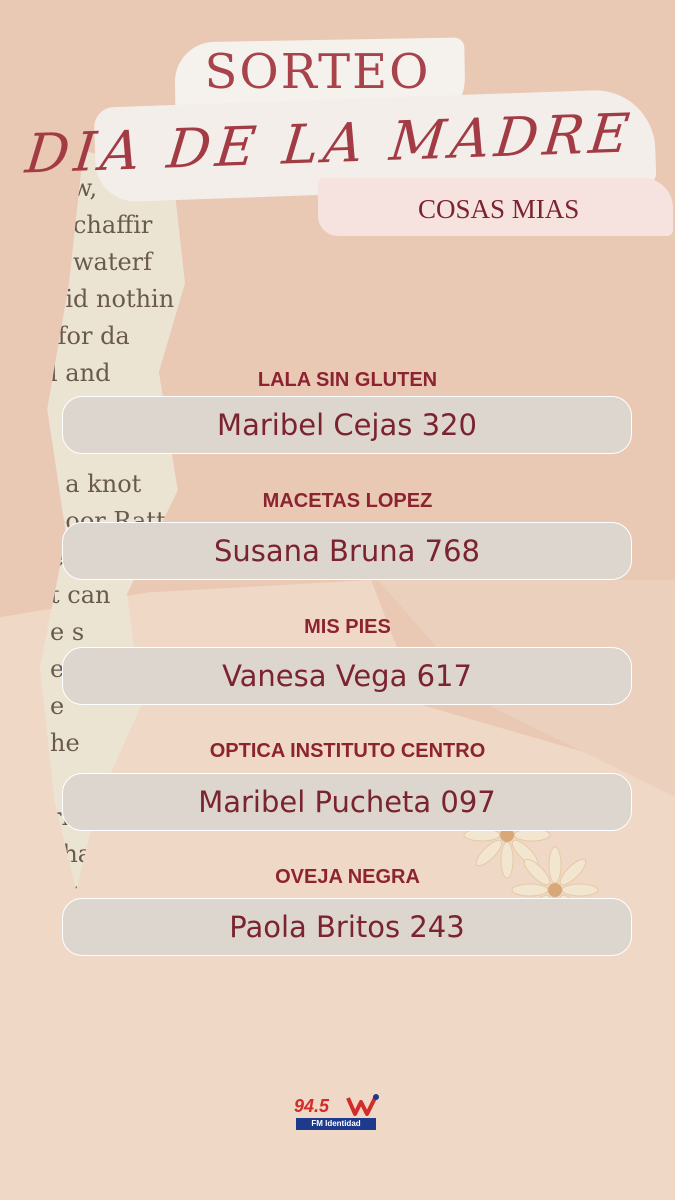  Describe the element at coordinates (336, 1124) in the screenshot. I see `logo-station: FM Identidad` at that location.